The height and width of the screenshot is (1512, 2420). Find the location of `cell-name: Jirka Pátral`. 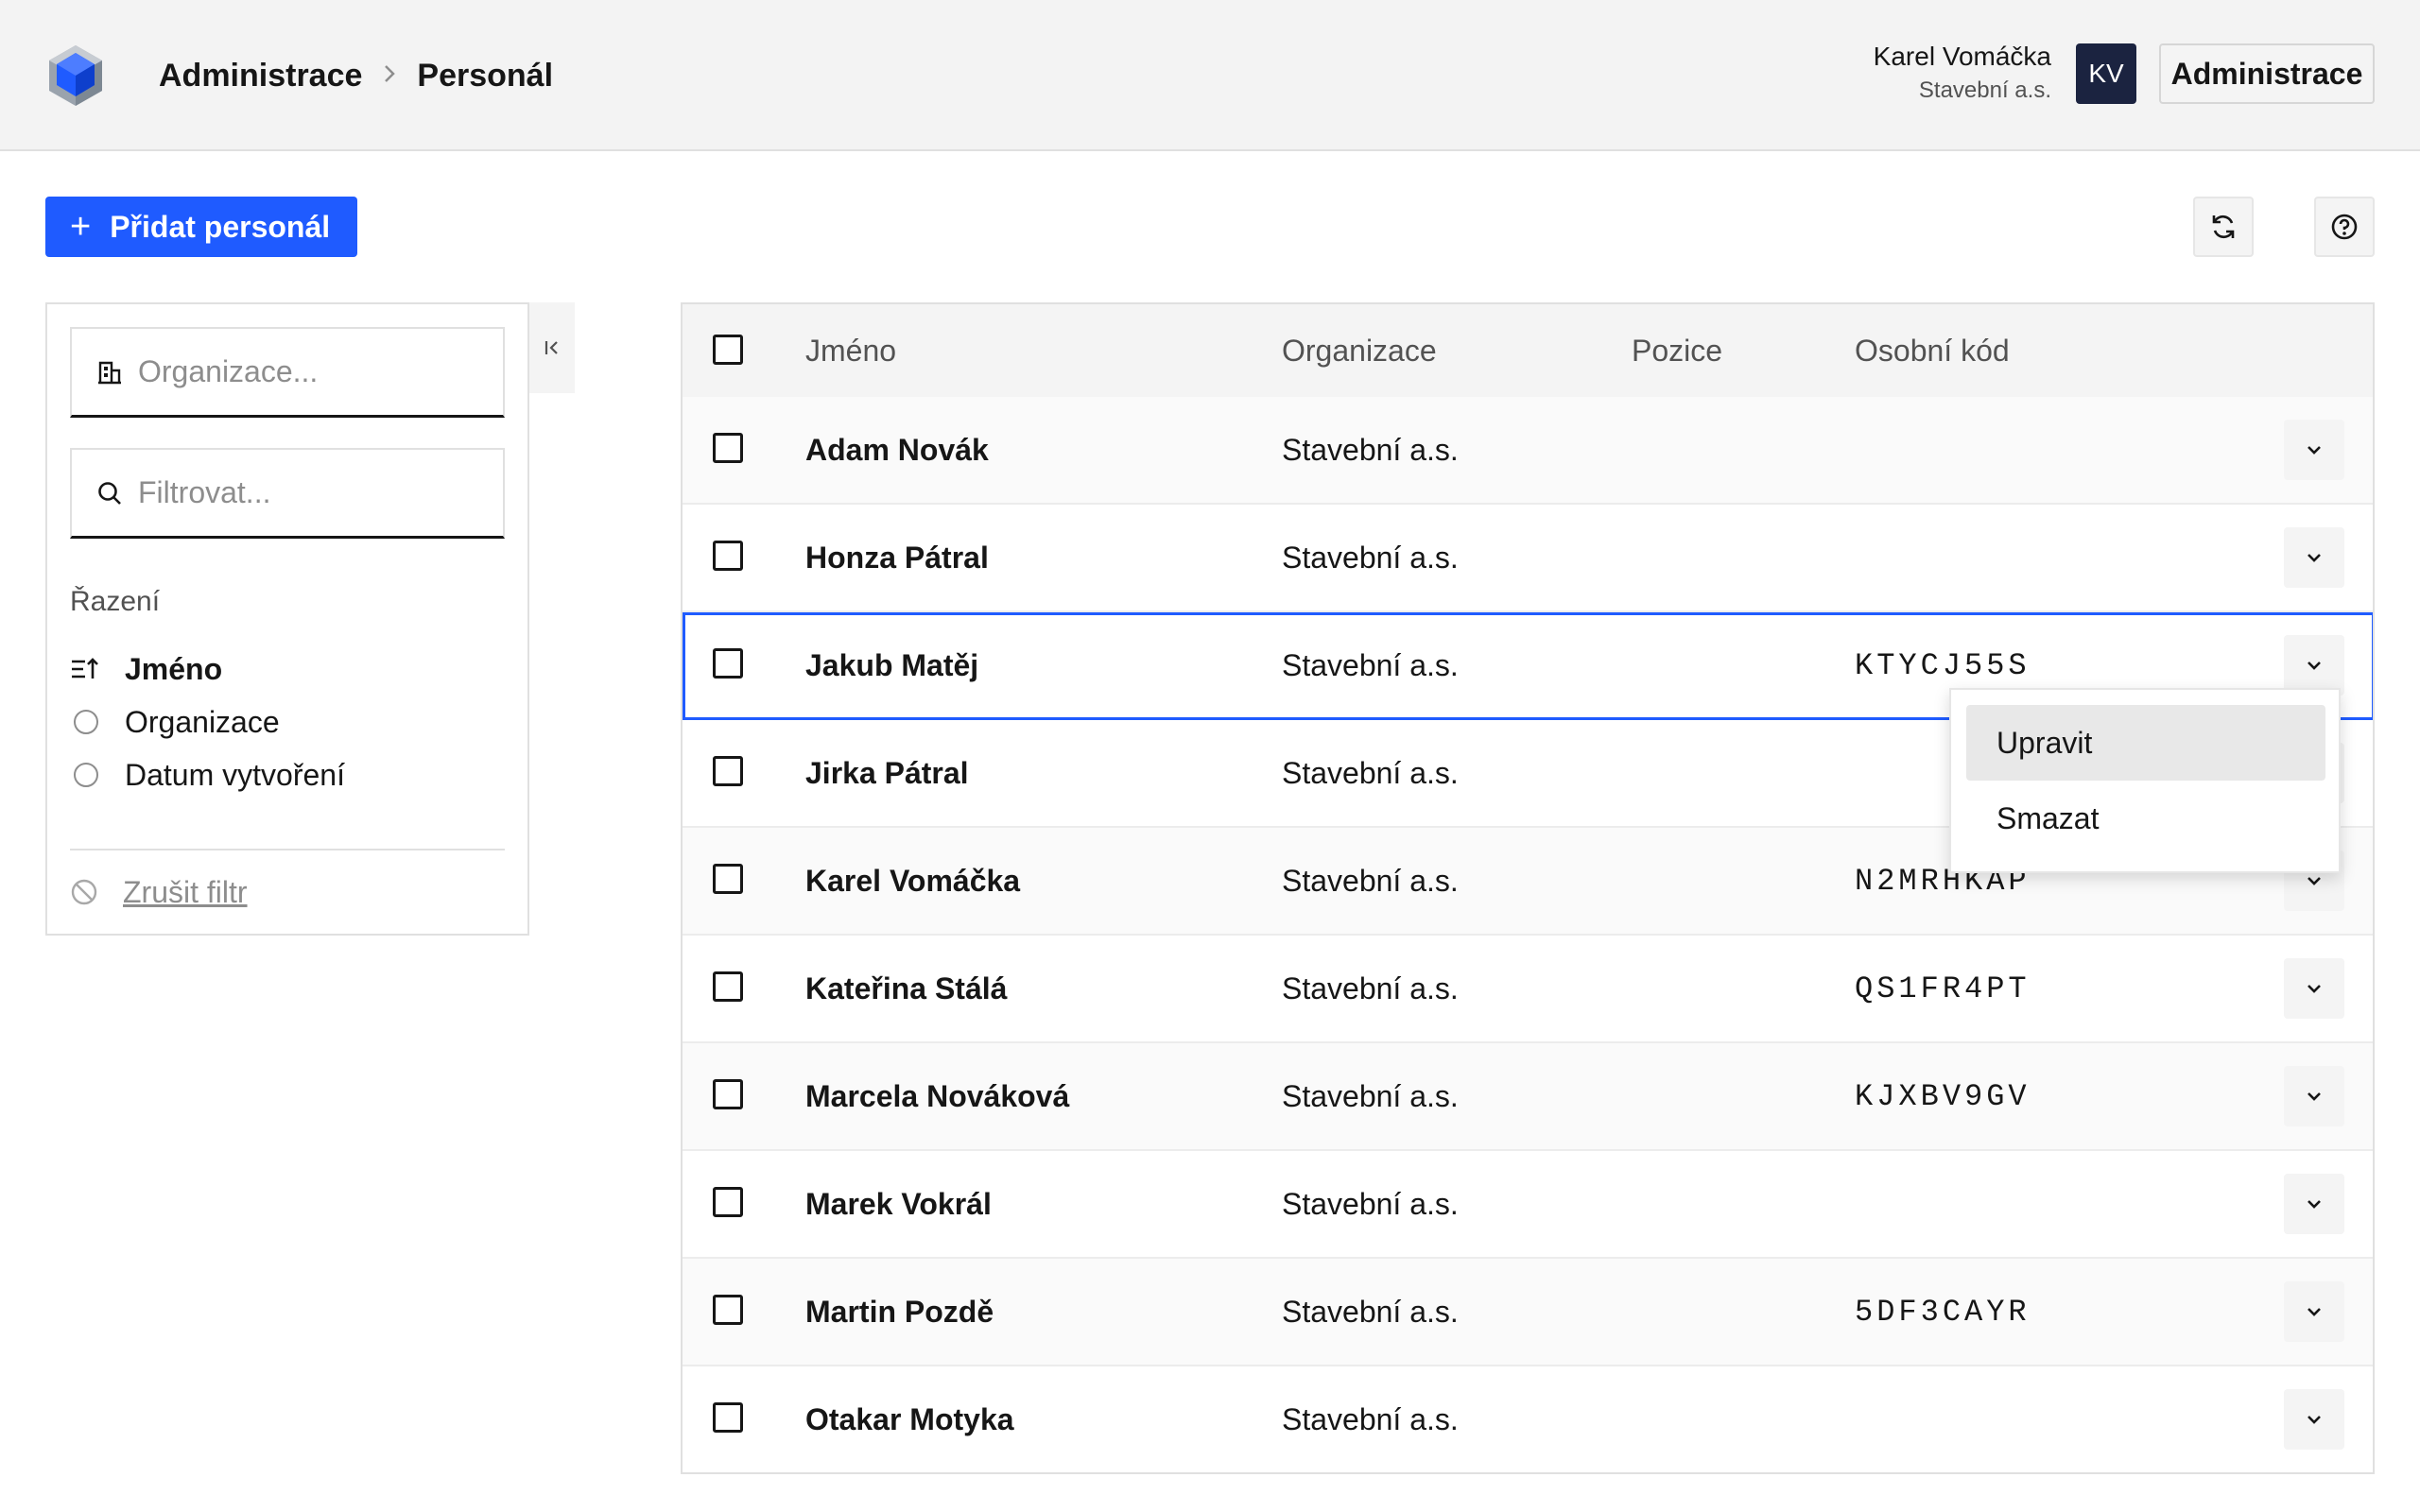

cell-name: Jirka Pátral is located at coordinates (887, 772).